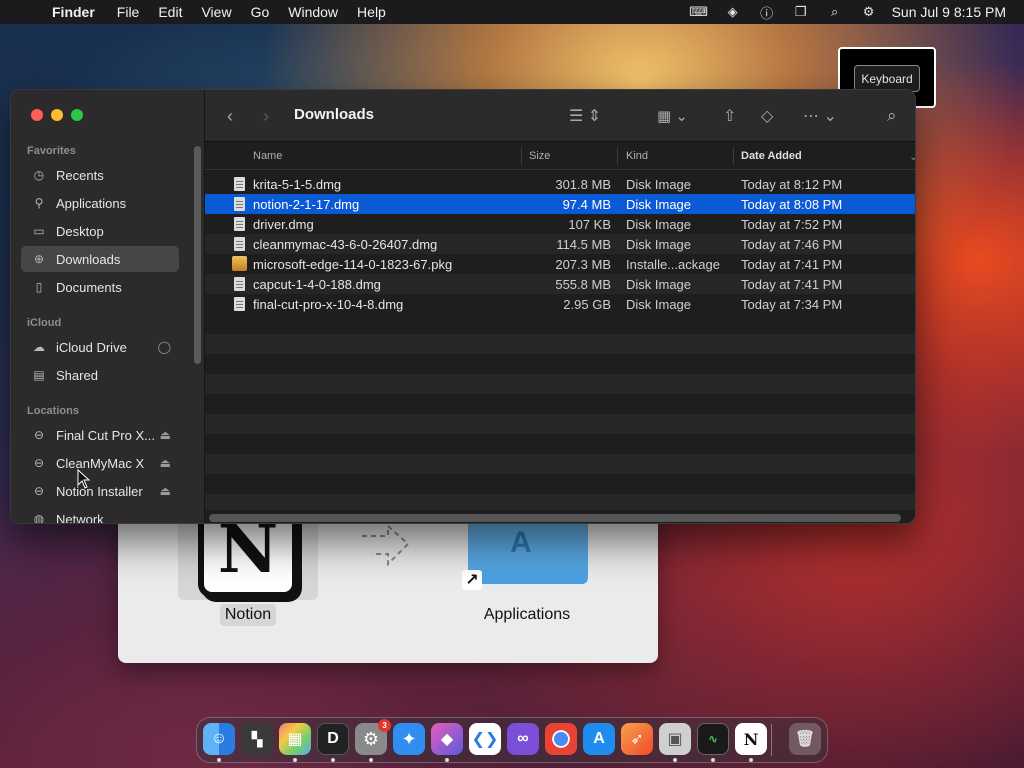  What do you see at coordinates (248, 615) in the screenshot?
I see `notion-app-label: Notion` at bounding box center [248, 615].